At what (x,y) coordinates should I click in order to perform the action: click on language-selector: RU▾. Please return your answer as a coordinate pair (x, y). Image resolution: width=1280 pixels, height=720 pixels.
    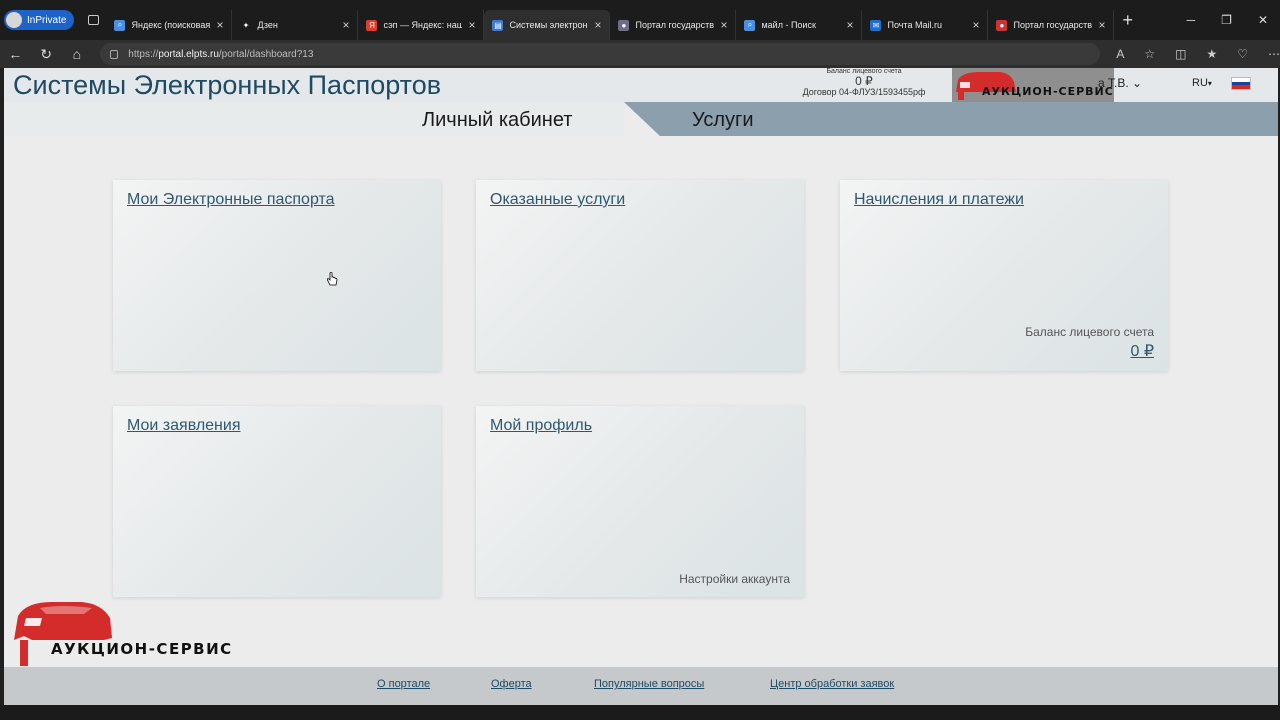
    Looking at the image, I should click on (1202, 83).